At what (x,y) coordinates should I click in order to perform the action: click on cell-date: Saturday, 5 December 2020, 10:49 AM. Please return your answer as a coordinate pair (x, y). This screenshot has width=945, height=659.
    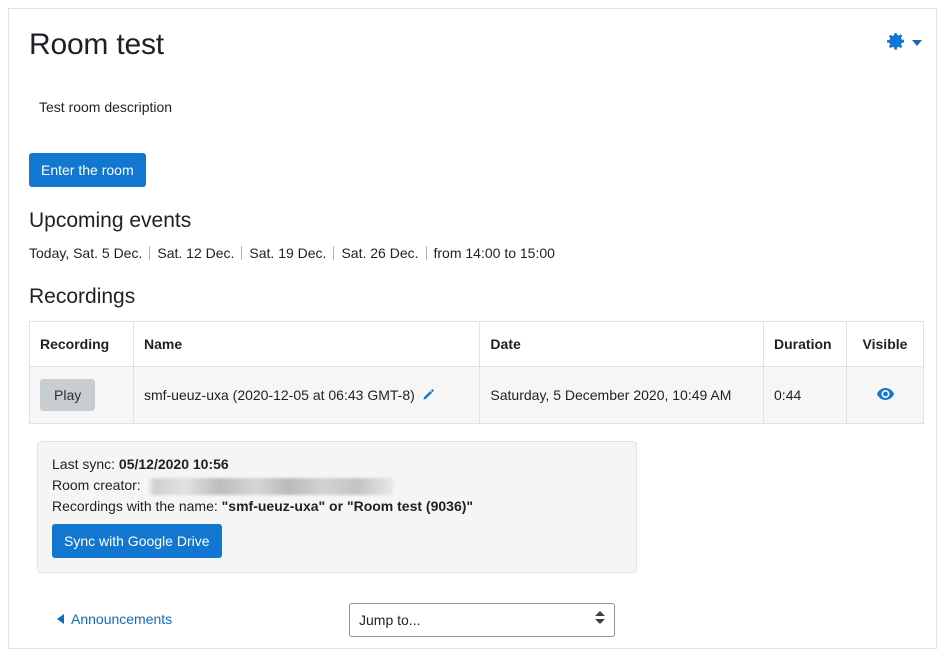
    Looking at the image, I should click on (622, 395).